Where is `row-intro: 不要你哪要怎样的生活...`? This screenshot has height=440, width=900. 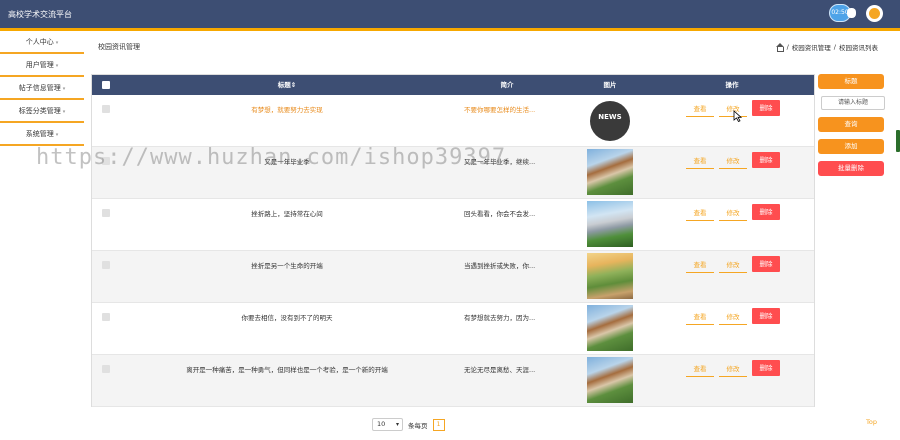
row-intro: 不要你哪要怎样的生活... is located at coordinates (500, 110).